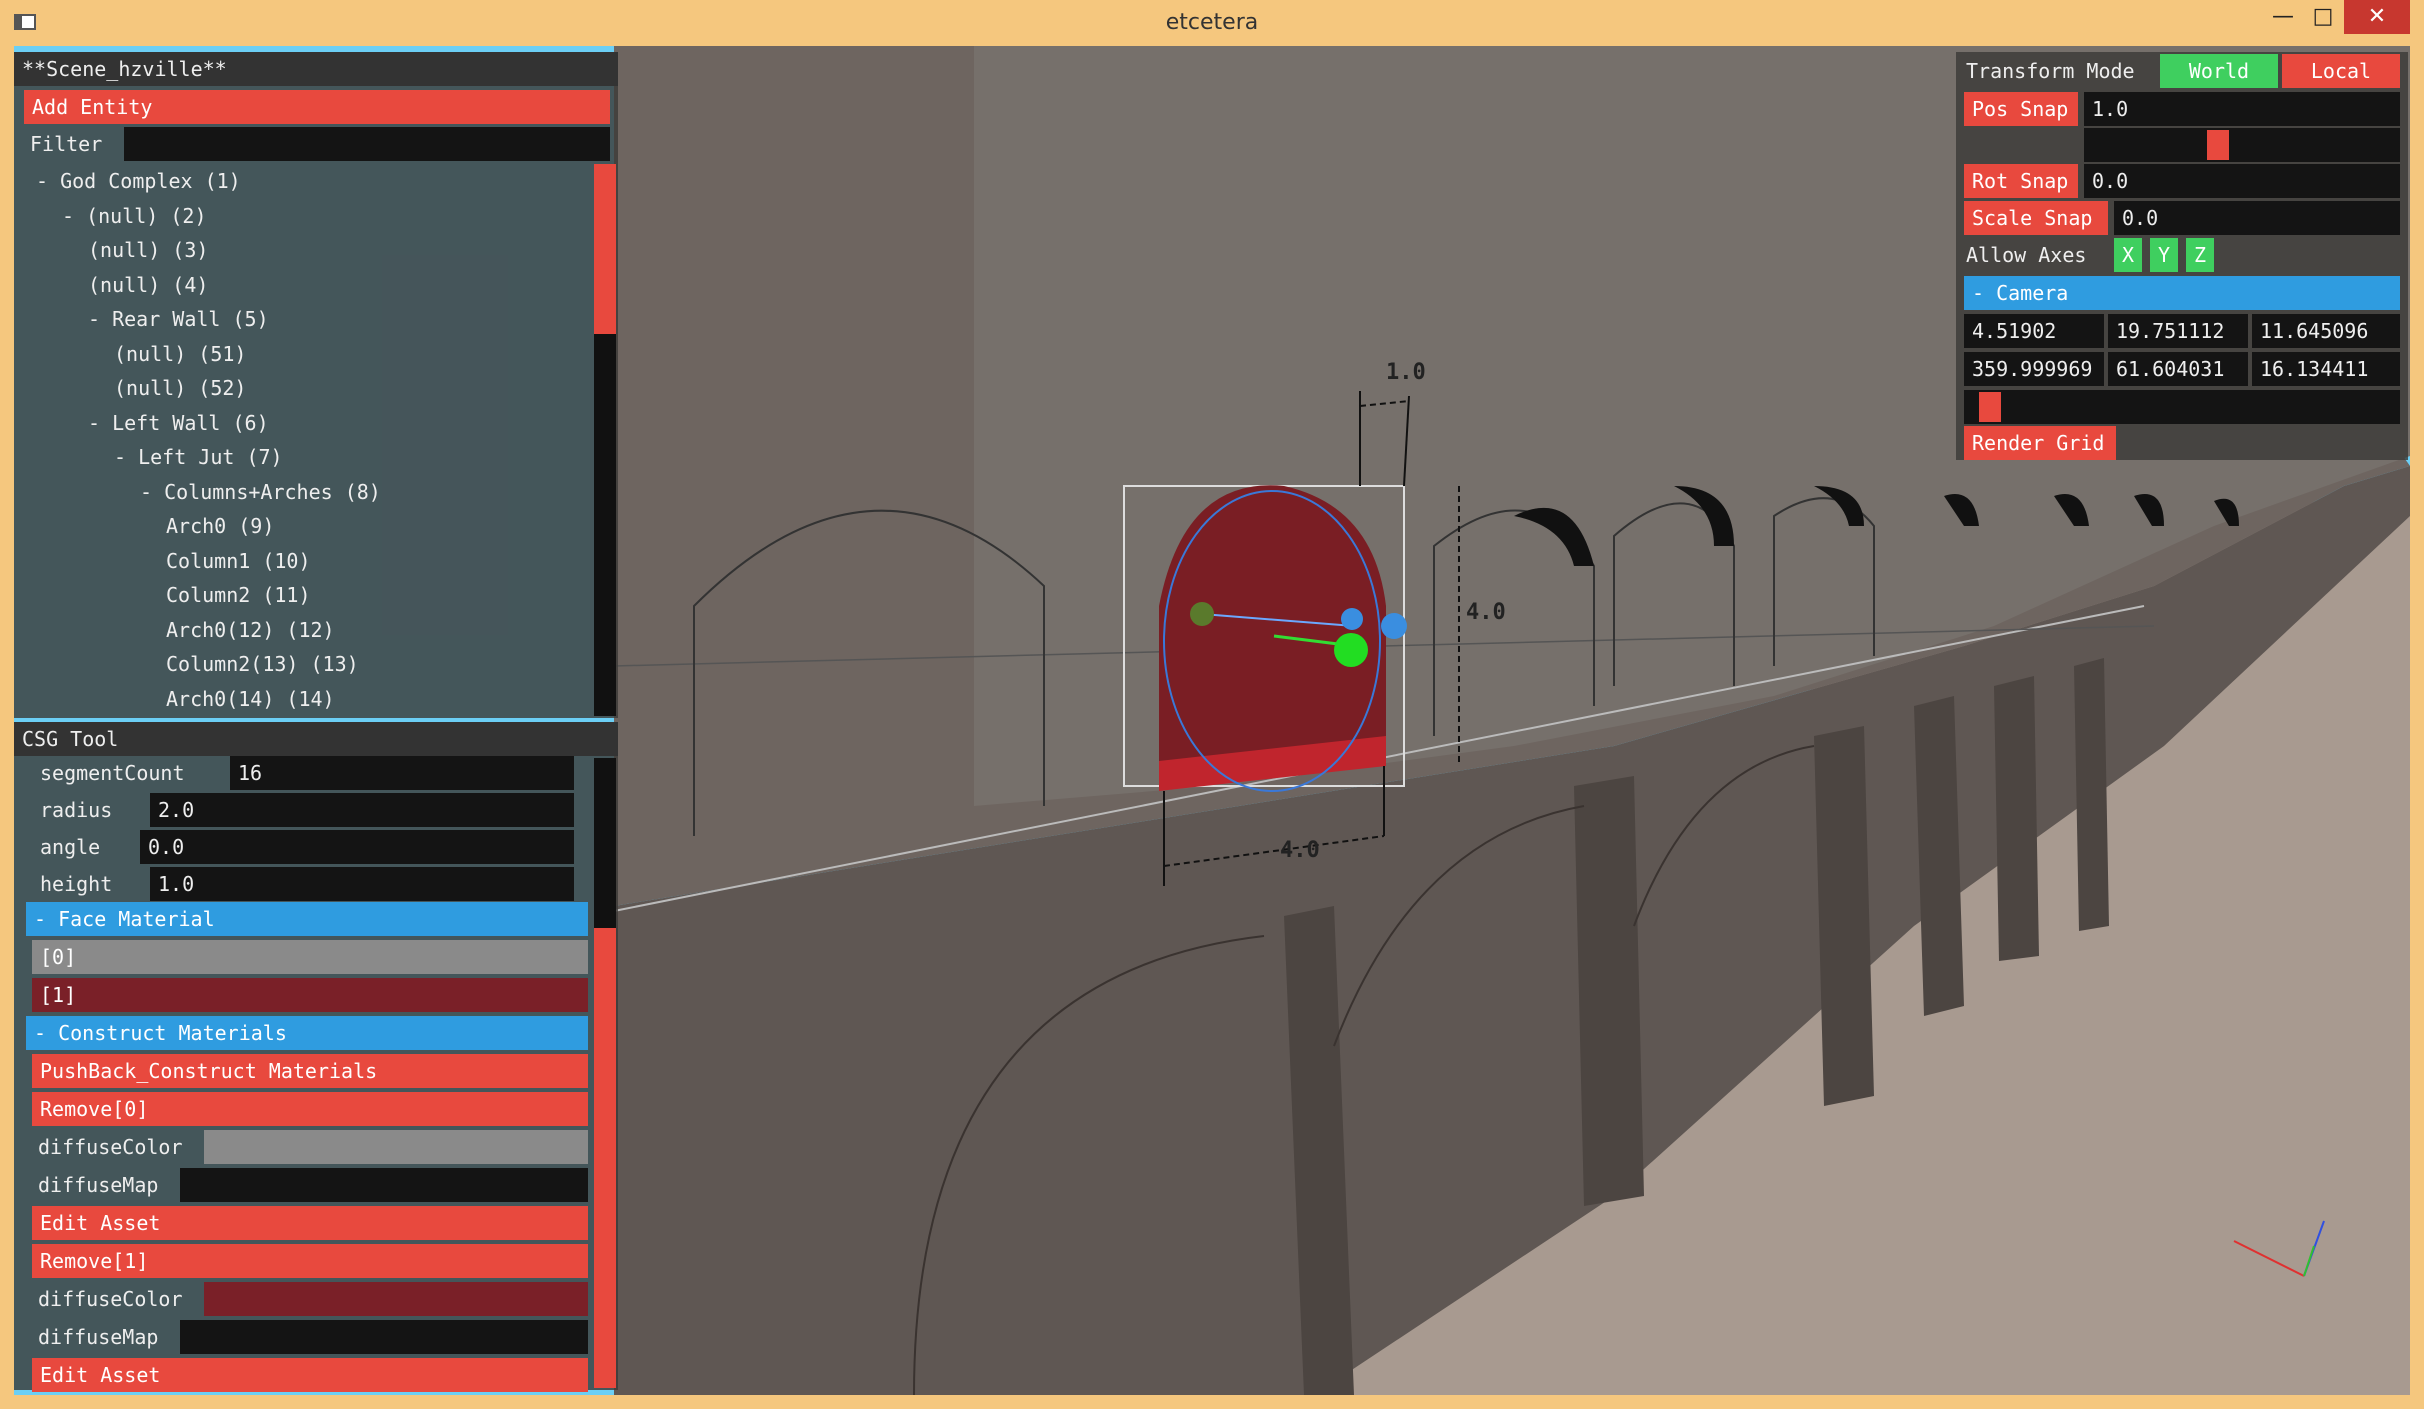  Describe the element at coordinates (367, 144) in the screenshot. I see `filter-input` at that location.